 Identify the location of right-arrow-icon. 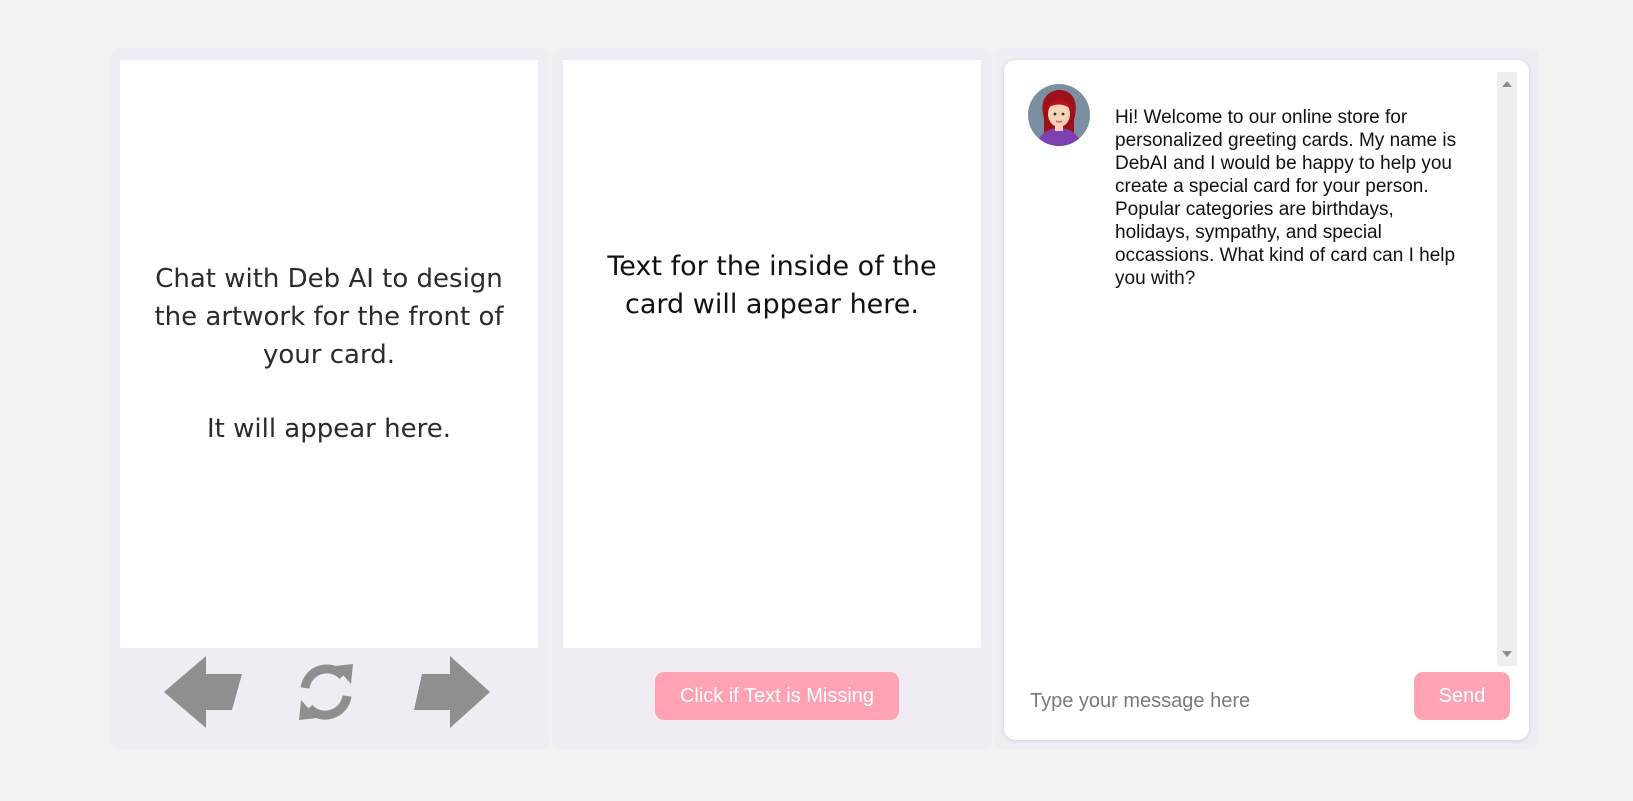
(452, 692).